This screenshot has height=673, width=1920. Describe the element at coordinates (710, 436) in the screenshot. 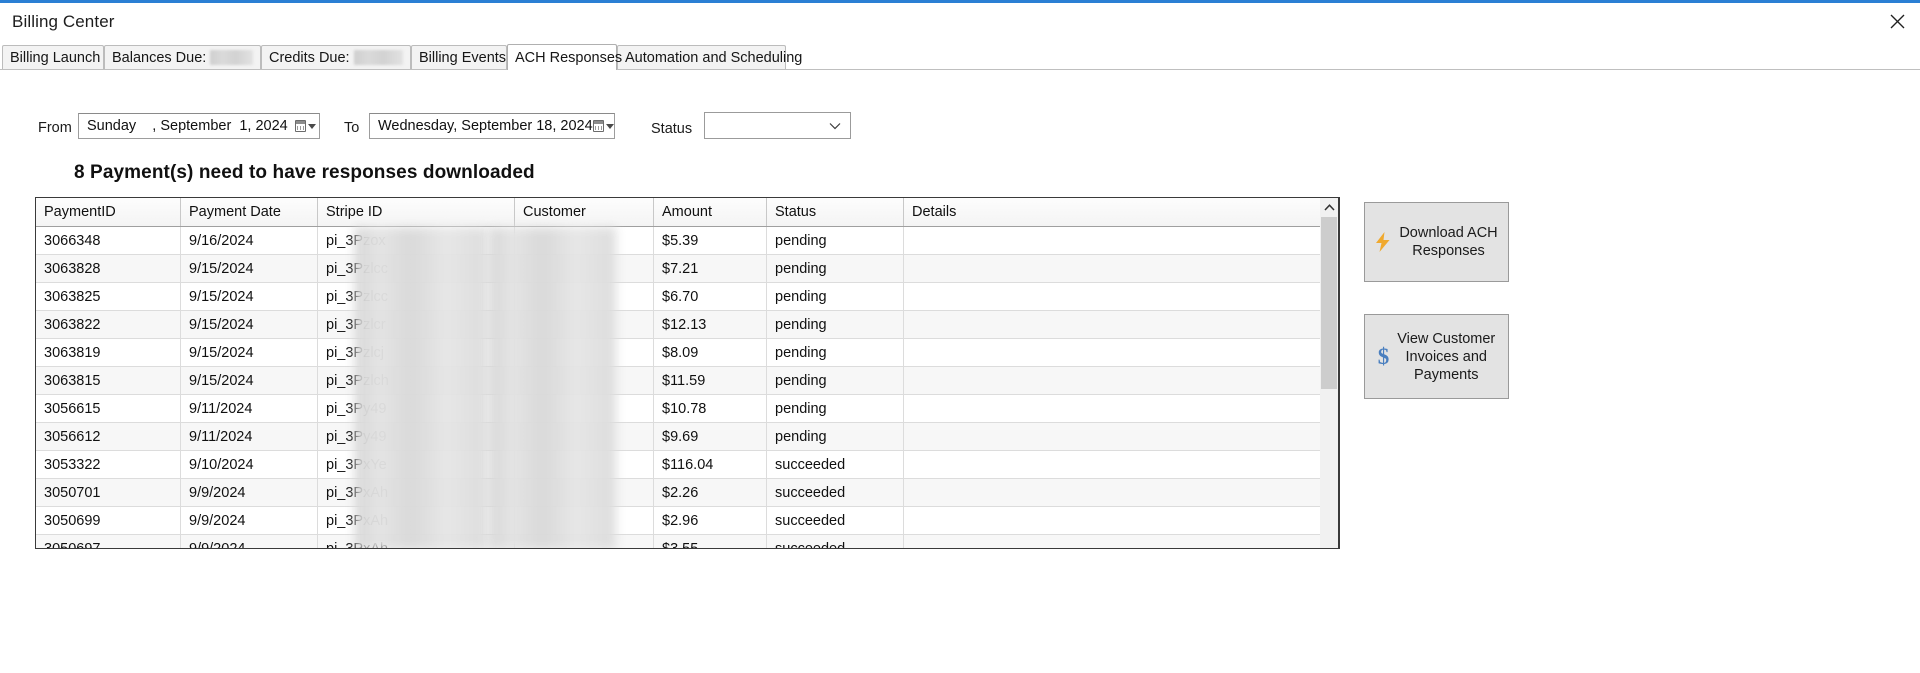

I see `cell-amount: $9.69` at that location.